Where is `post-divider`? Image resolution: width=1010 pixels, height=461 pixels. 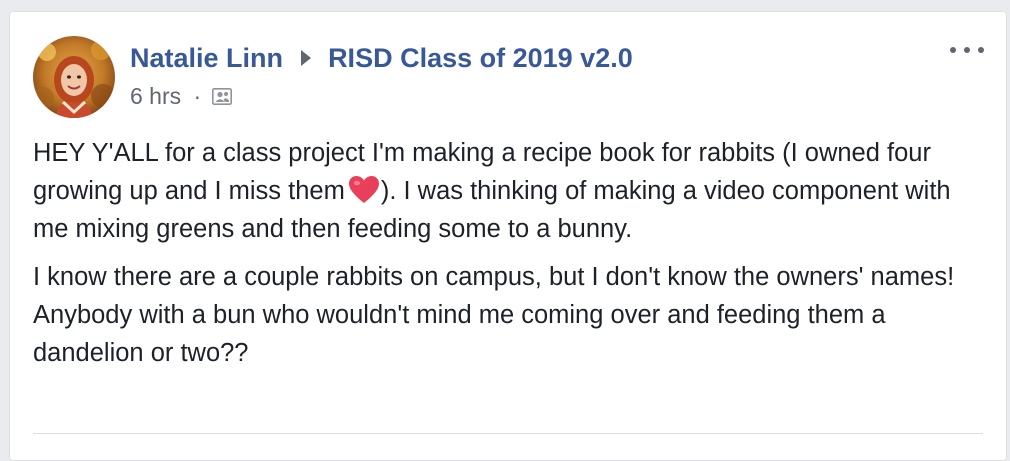 post-divider is located at coordinates (508, 433).